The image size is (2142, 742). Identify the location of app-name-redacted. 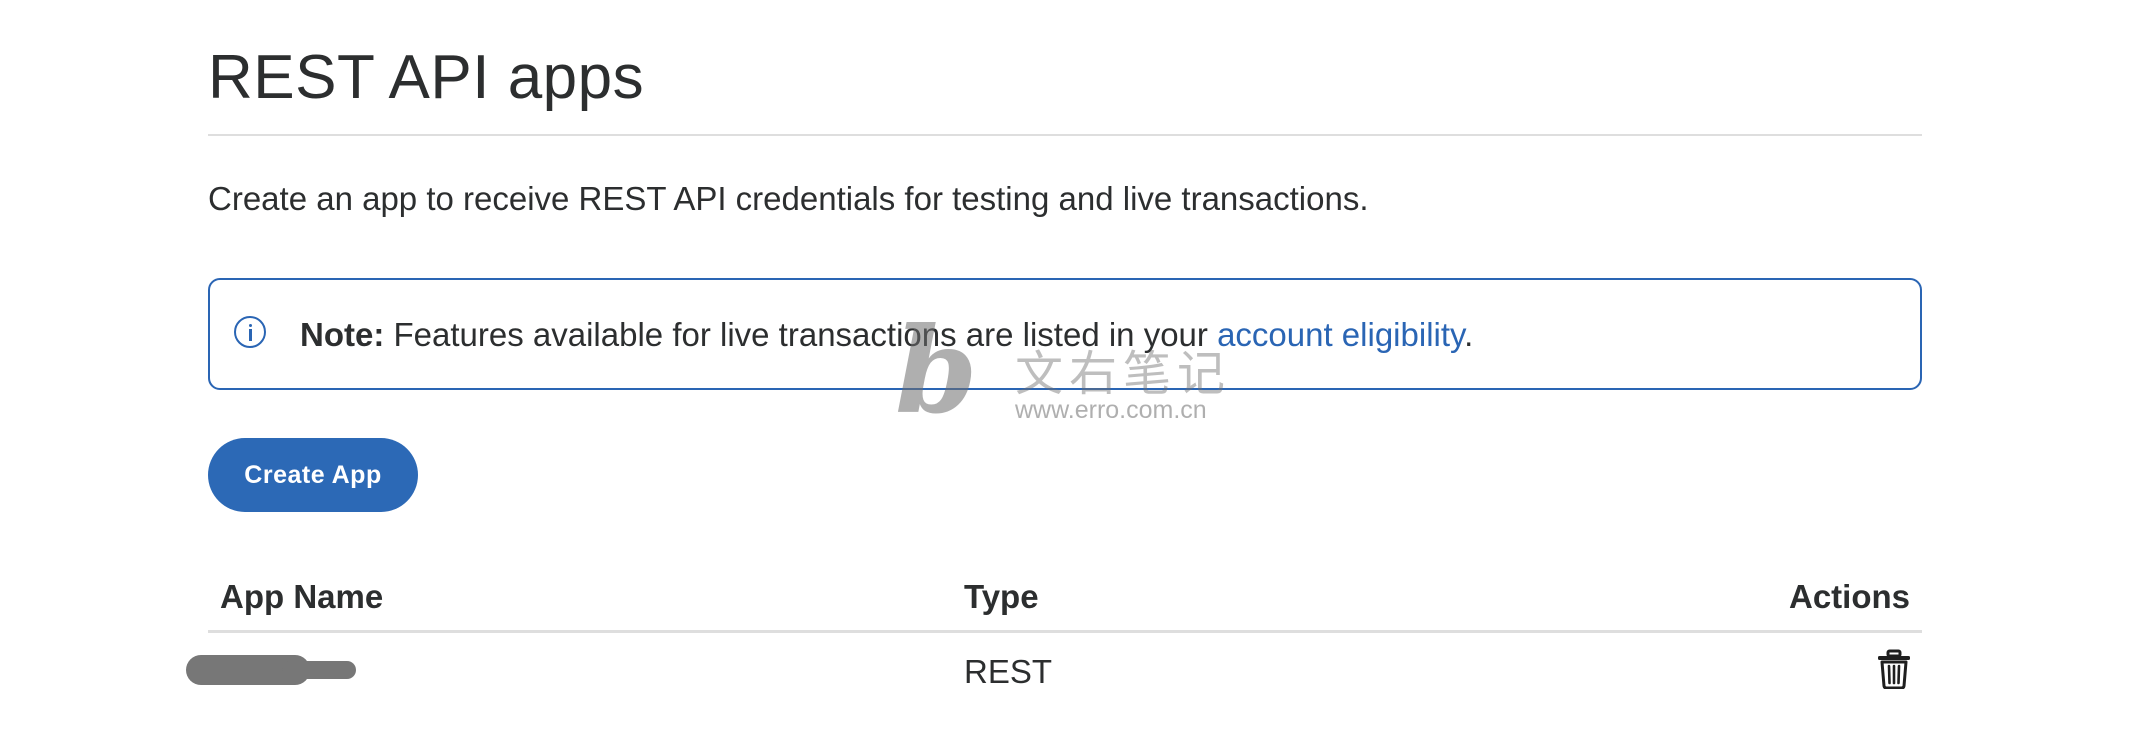
(271, 669).